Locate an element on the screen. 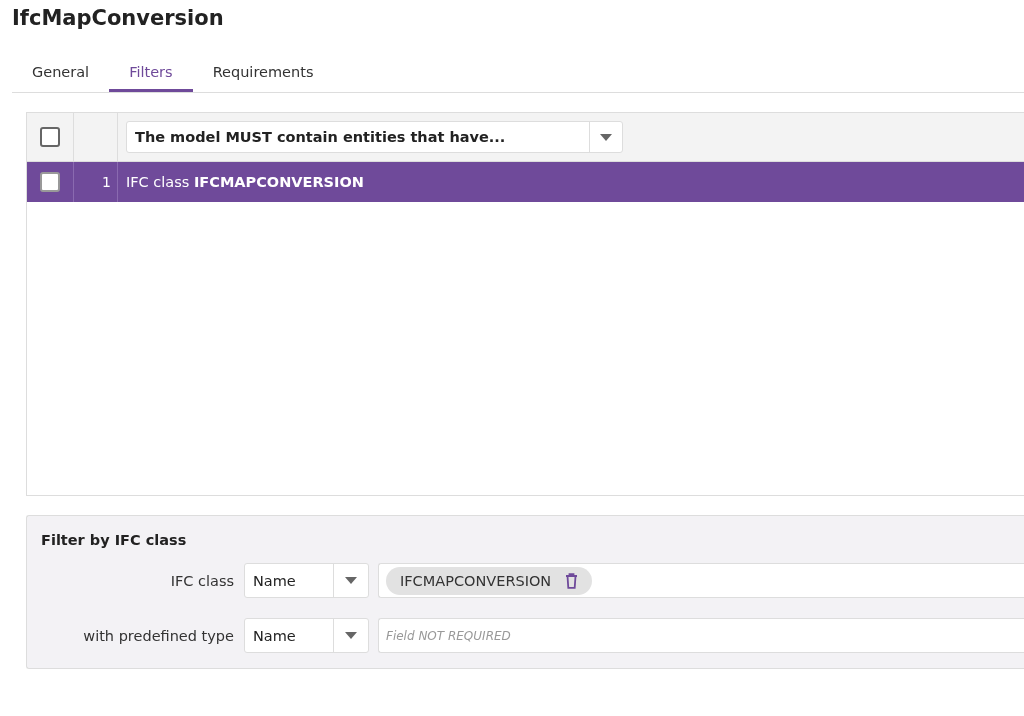 The image size is (1024, 716). panel-title: Filter by IFC class is located at coordinates (114, 540).